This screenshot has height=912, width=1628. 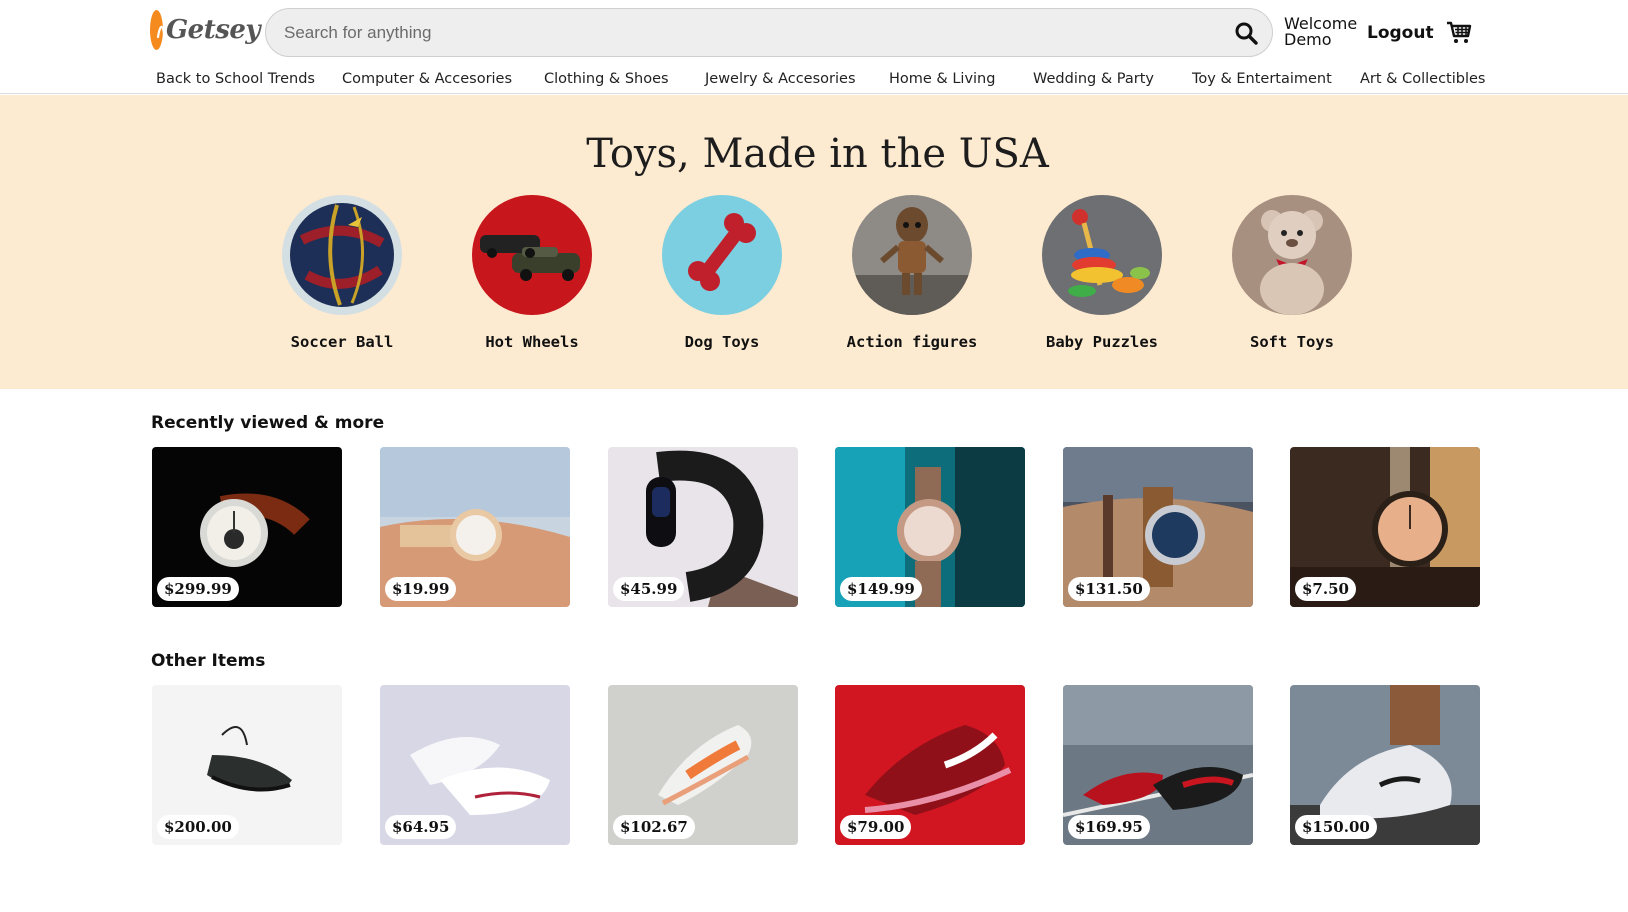 I want to click on category-label: Action figures, so click(x=912, y=342).